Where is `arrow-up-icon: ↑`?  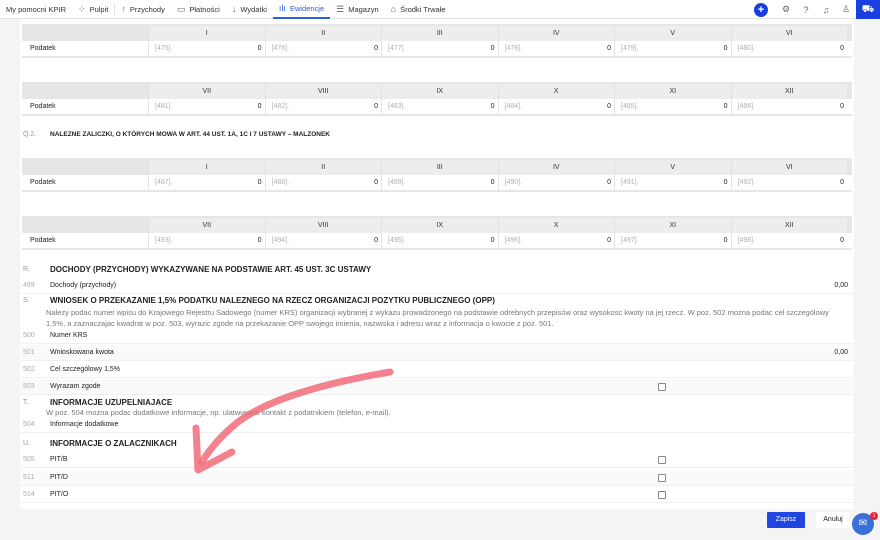 arrow-up-icon: ↑ is located at coordinates (123, 9).